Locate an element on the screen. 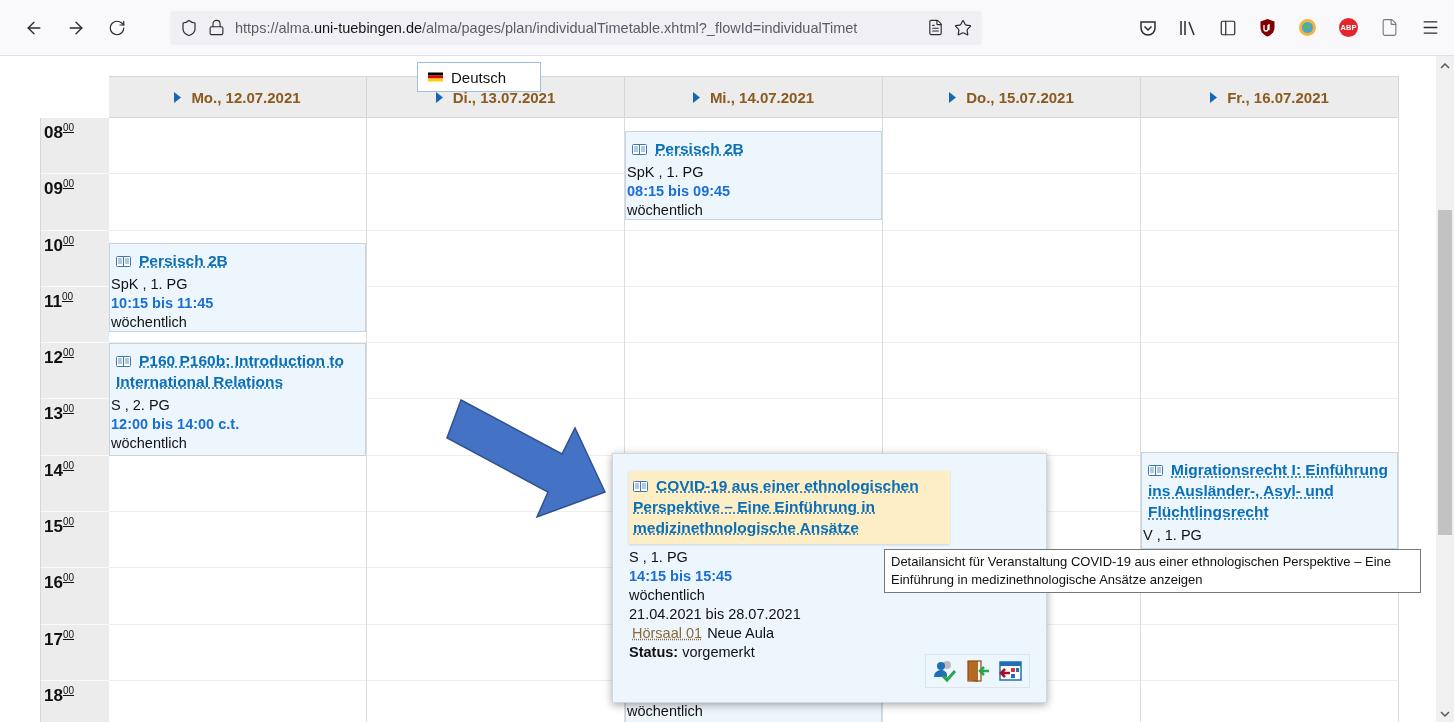  day-header: Do., 15.07.2021 is located at coordinates (1012, 97).